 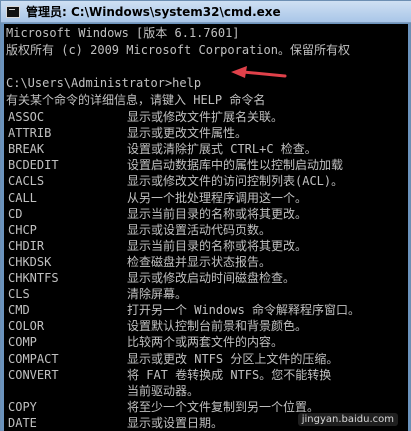 What do you see at coordinates (259, 72) in the screenshot?
I see `red-arrow-annotation` at bounding box center [259, 72].